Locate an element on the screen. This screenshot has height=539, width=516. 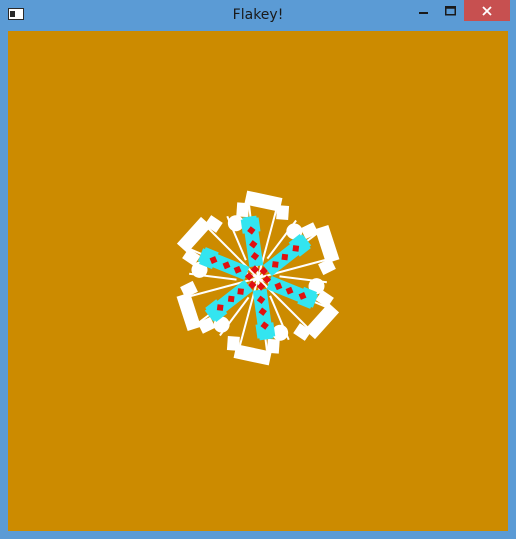
minimize-button is located at coordinates (423, 10).